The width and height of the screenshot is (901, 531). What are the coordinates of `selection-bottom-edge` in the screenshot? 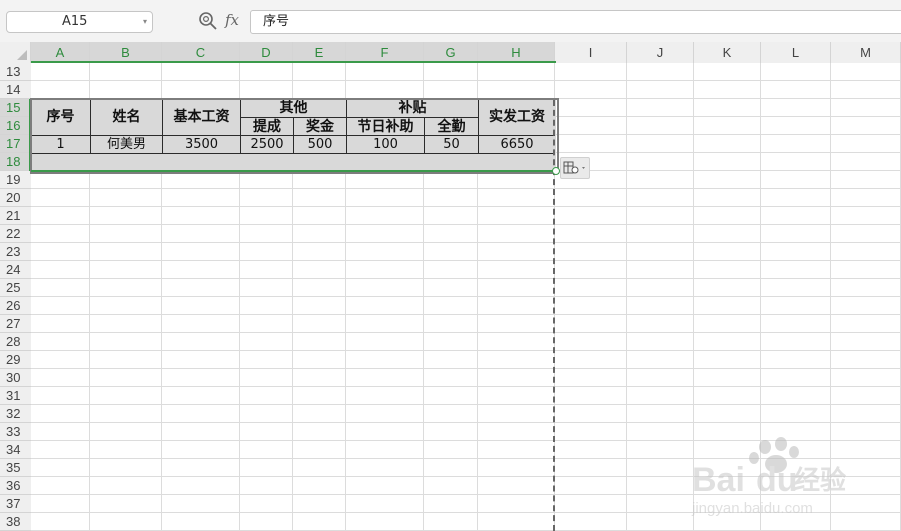 It's located at (293, 171).